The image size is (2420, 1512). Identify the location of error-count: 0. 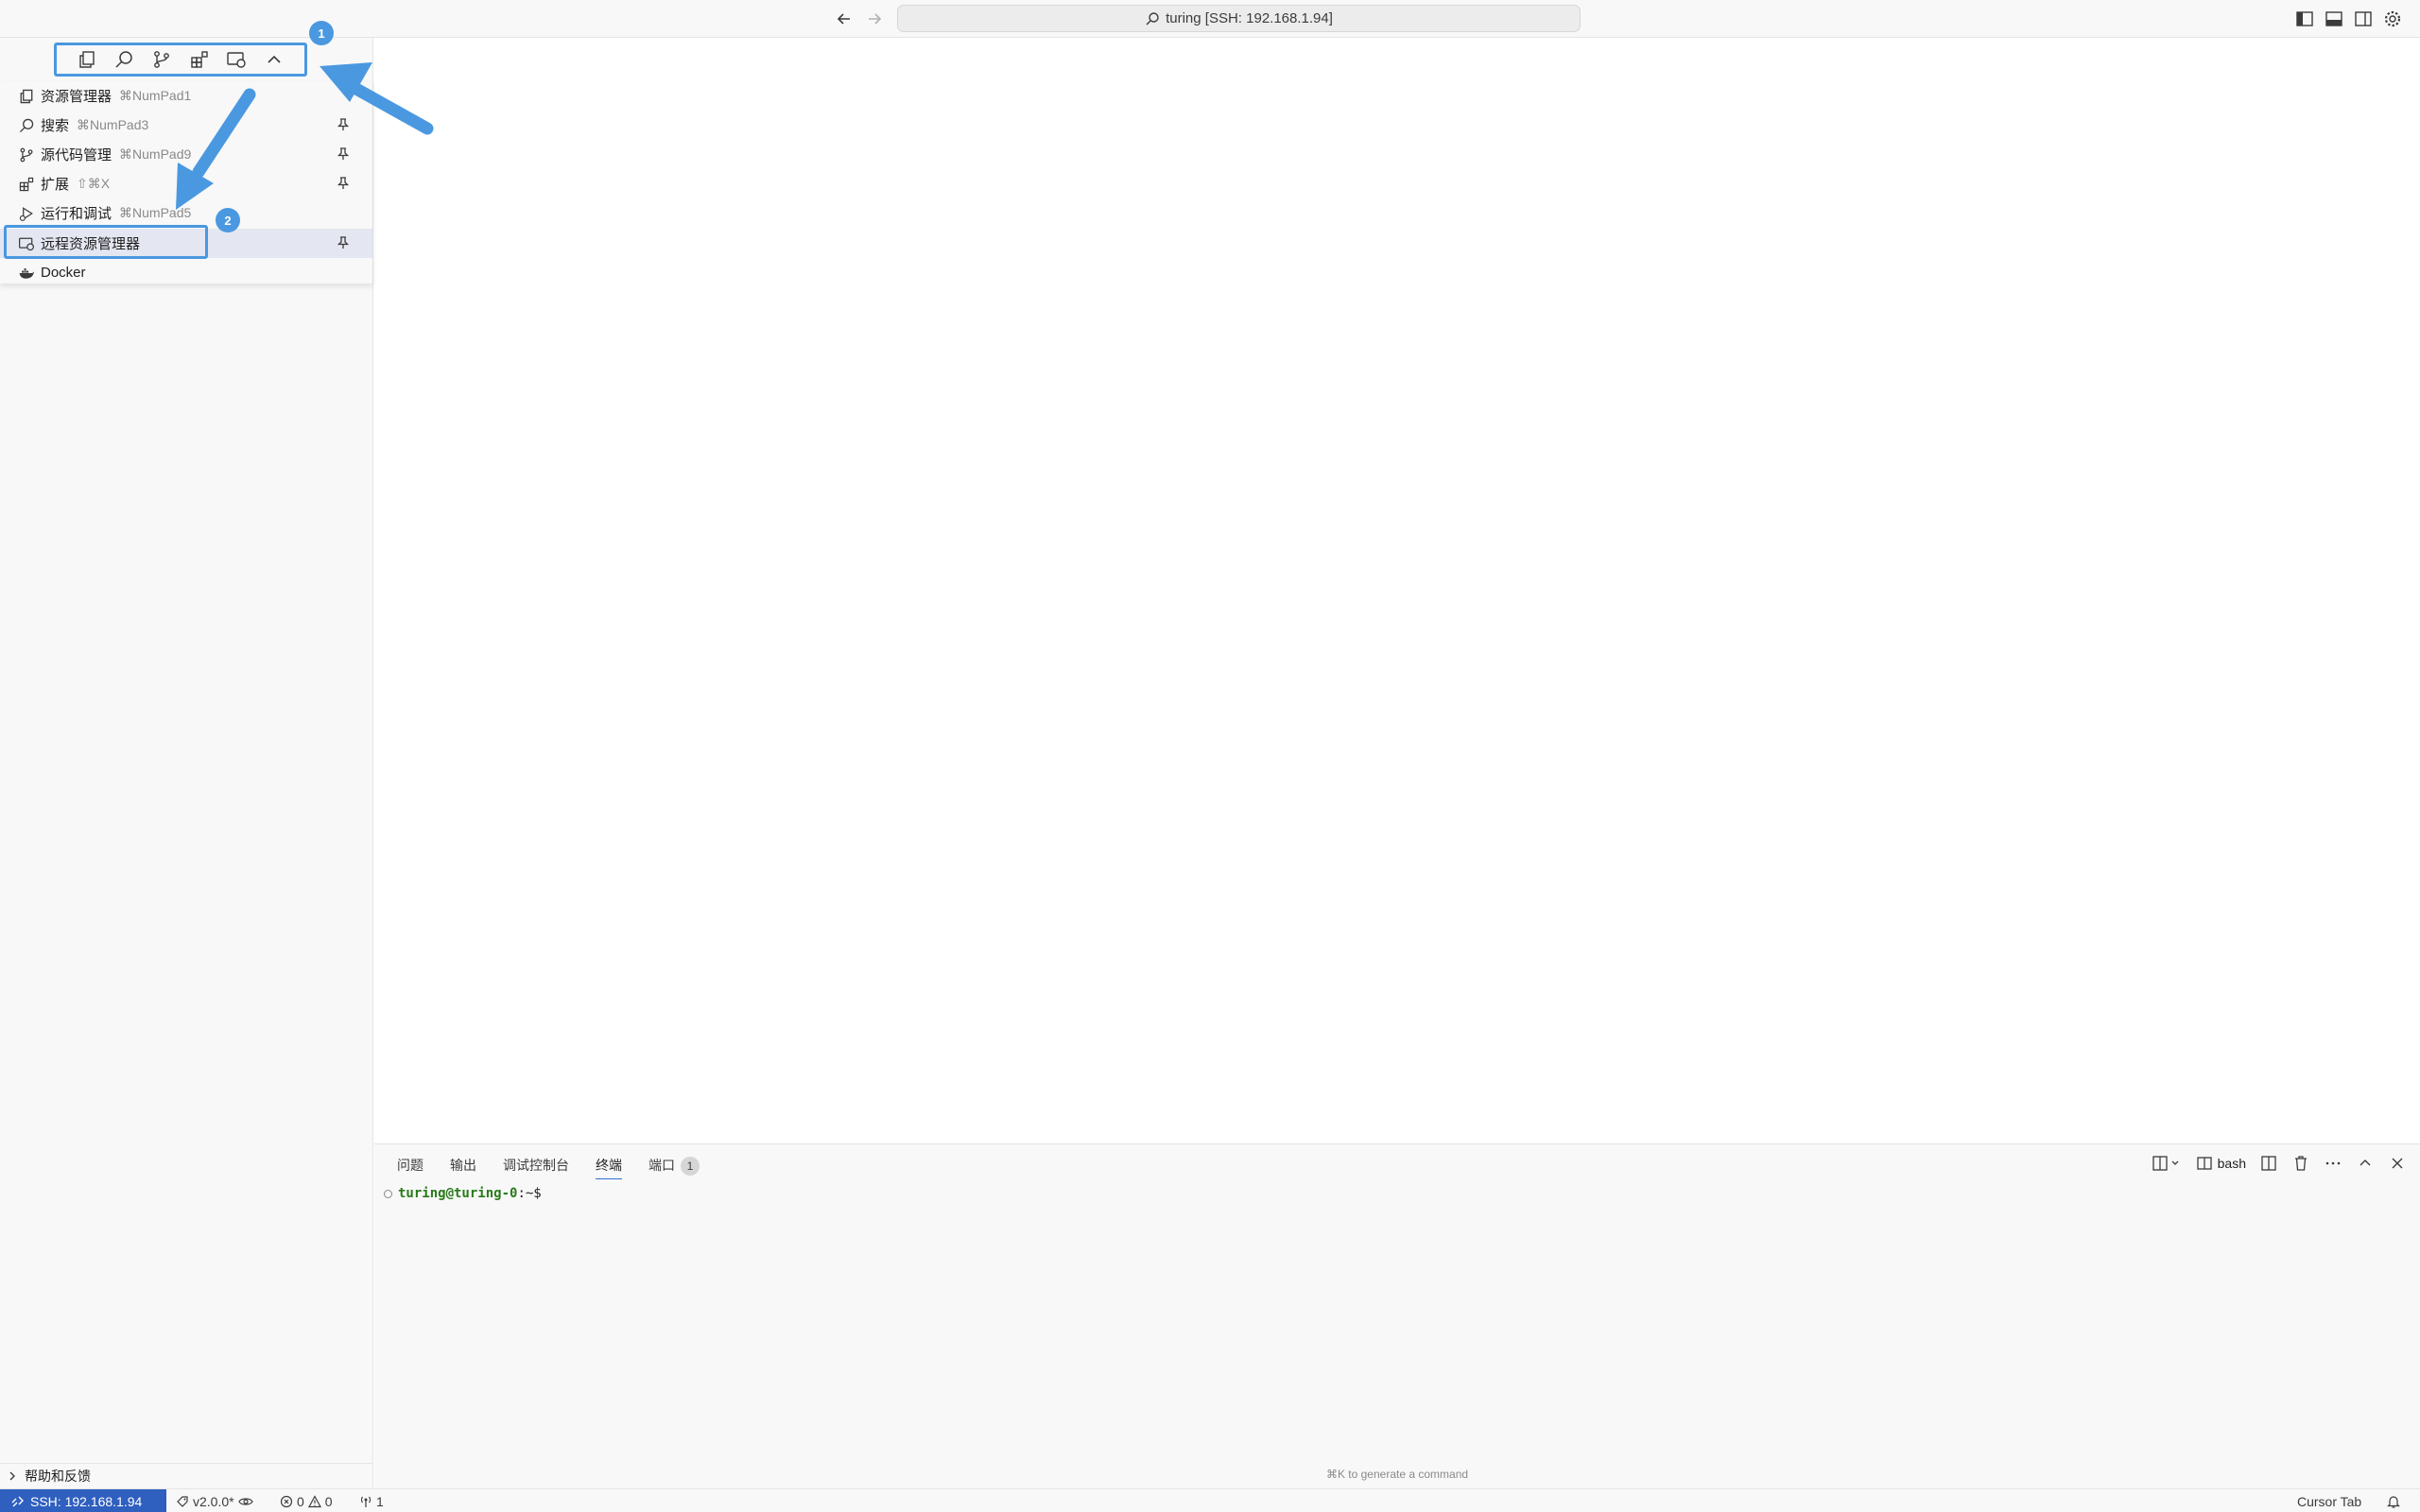
(300, 1501).